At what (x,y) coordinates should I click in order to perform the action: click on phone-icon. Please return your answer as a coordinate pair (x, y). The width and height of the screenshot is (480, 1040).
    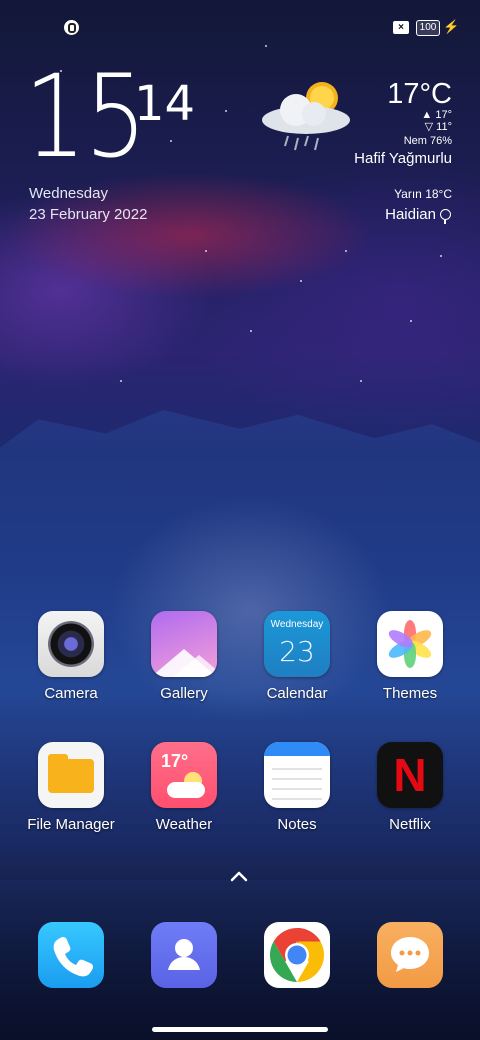
    Looking at the image, I should click on (71, 955).